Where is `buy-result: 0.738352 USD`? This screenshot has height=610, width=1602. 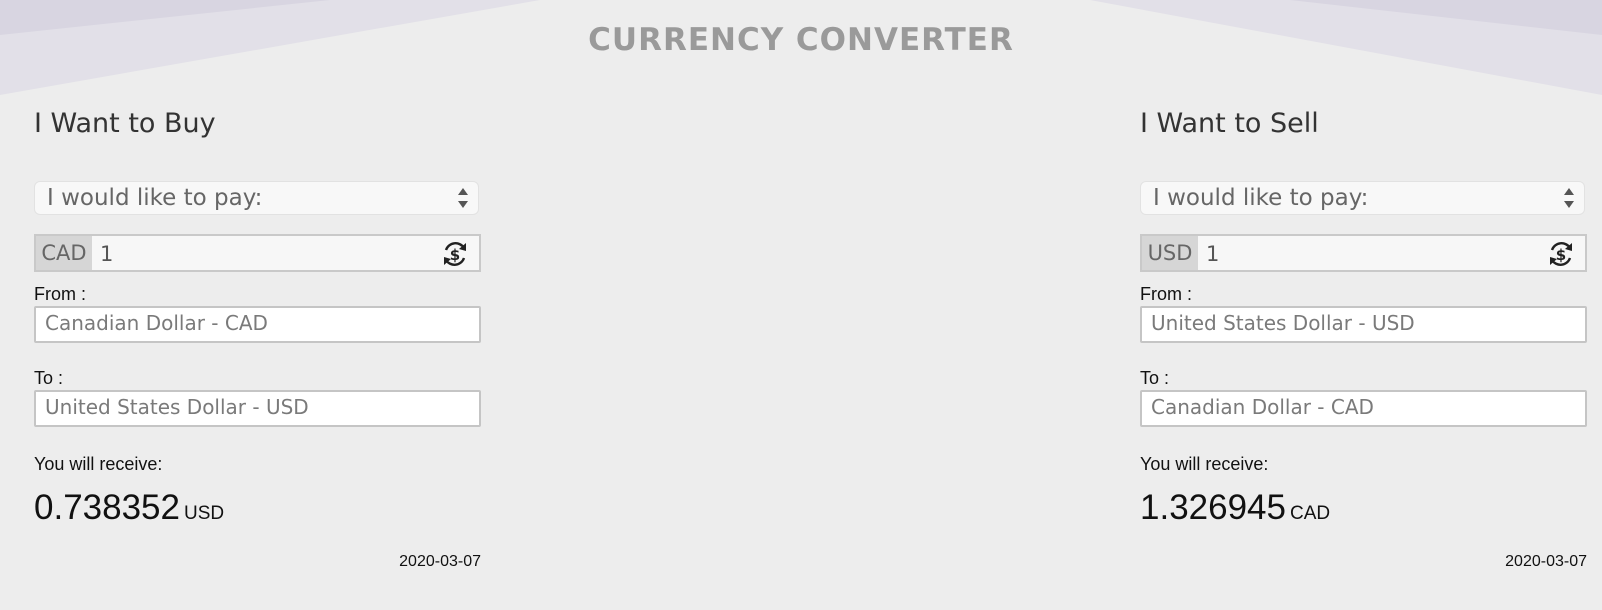
buy-result: 0.738352 USD is located at coordinates (129, 508).